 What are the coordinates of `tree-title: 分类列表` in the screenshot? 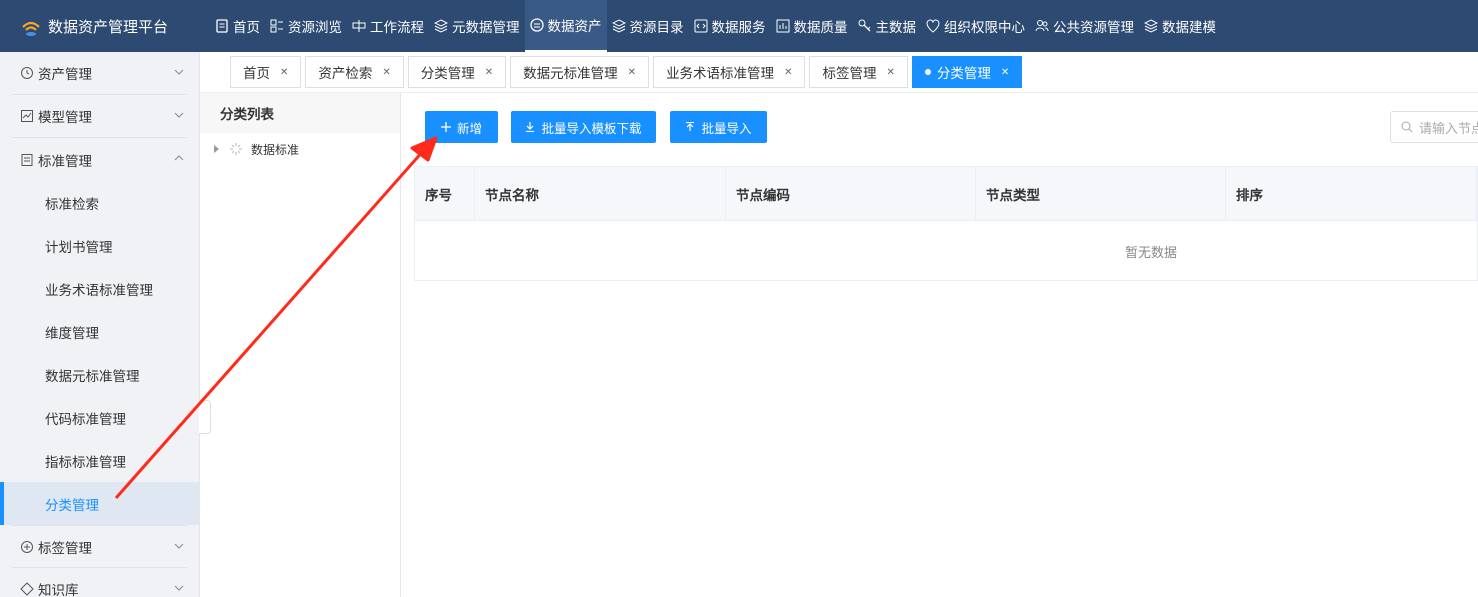 It's located at (300, 113).